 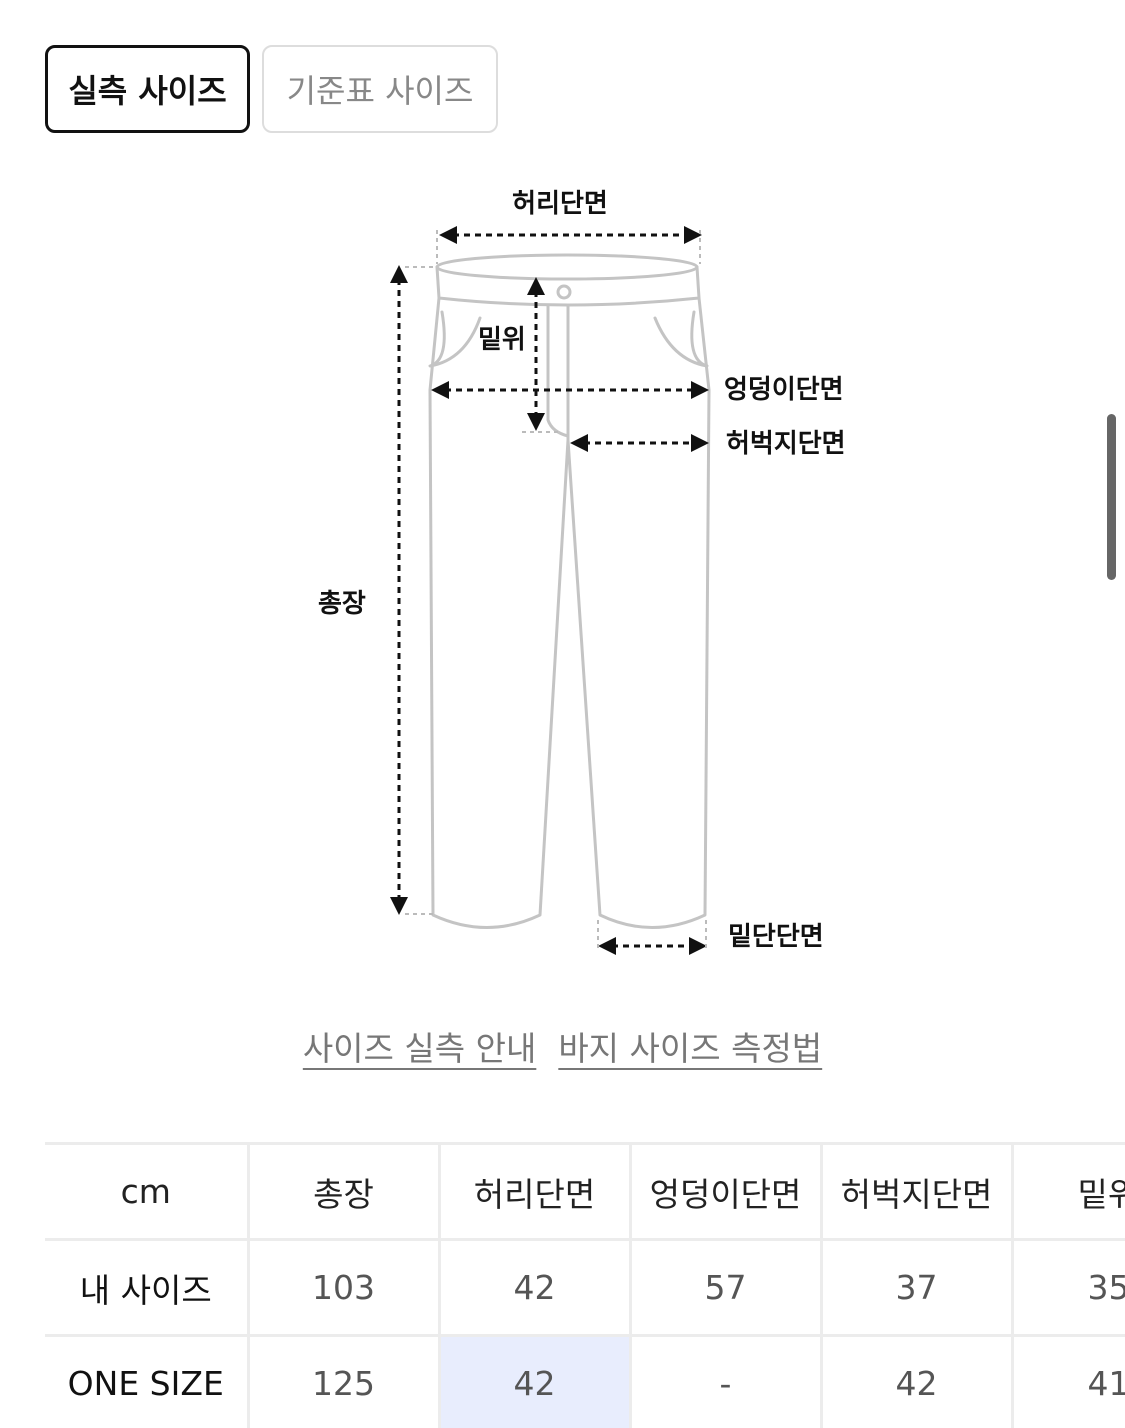 What do you see at coordinates (560, 204) in the screenshot?
I see `waist-label: 허리단면` at bounding box center [560, 204].